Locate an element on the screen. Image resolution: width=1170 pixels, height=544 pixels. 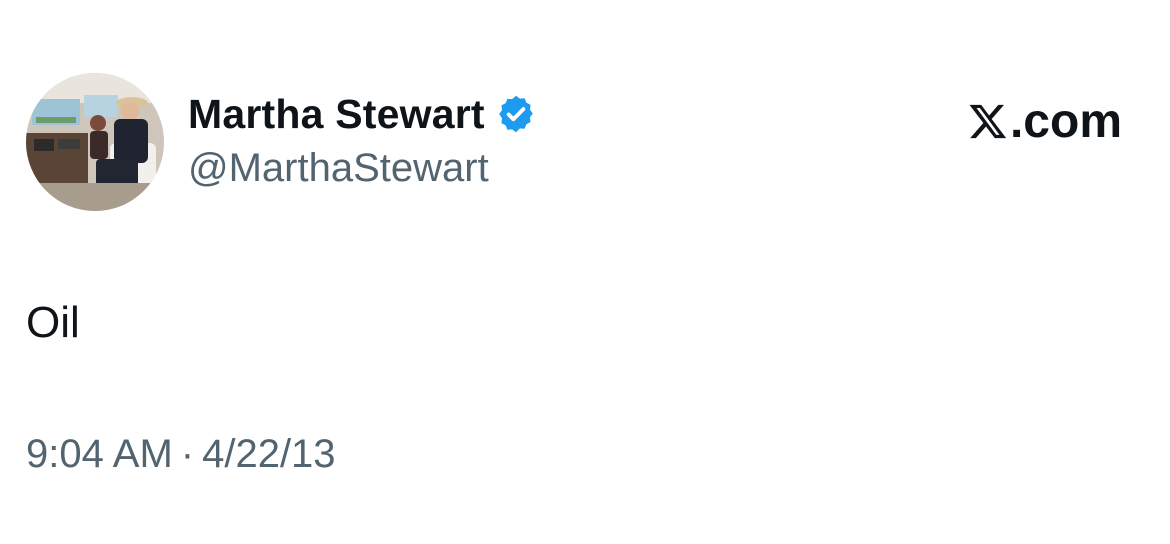
tweet-meta: 9:04 AM · 4/22/13 is located at coordinates (181, 454).